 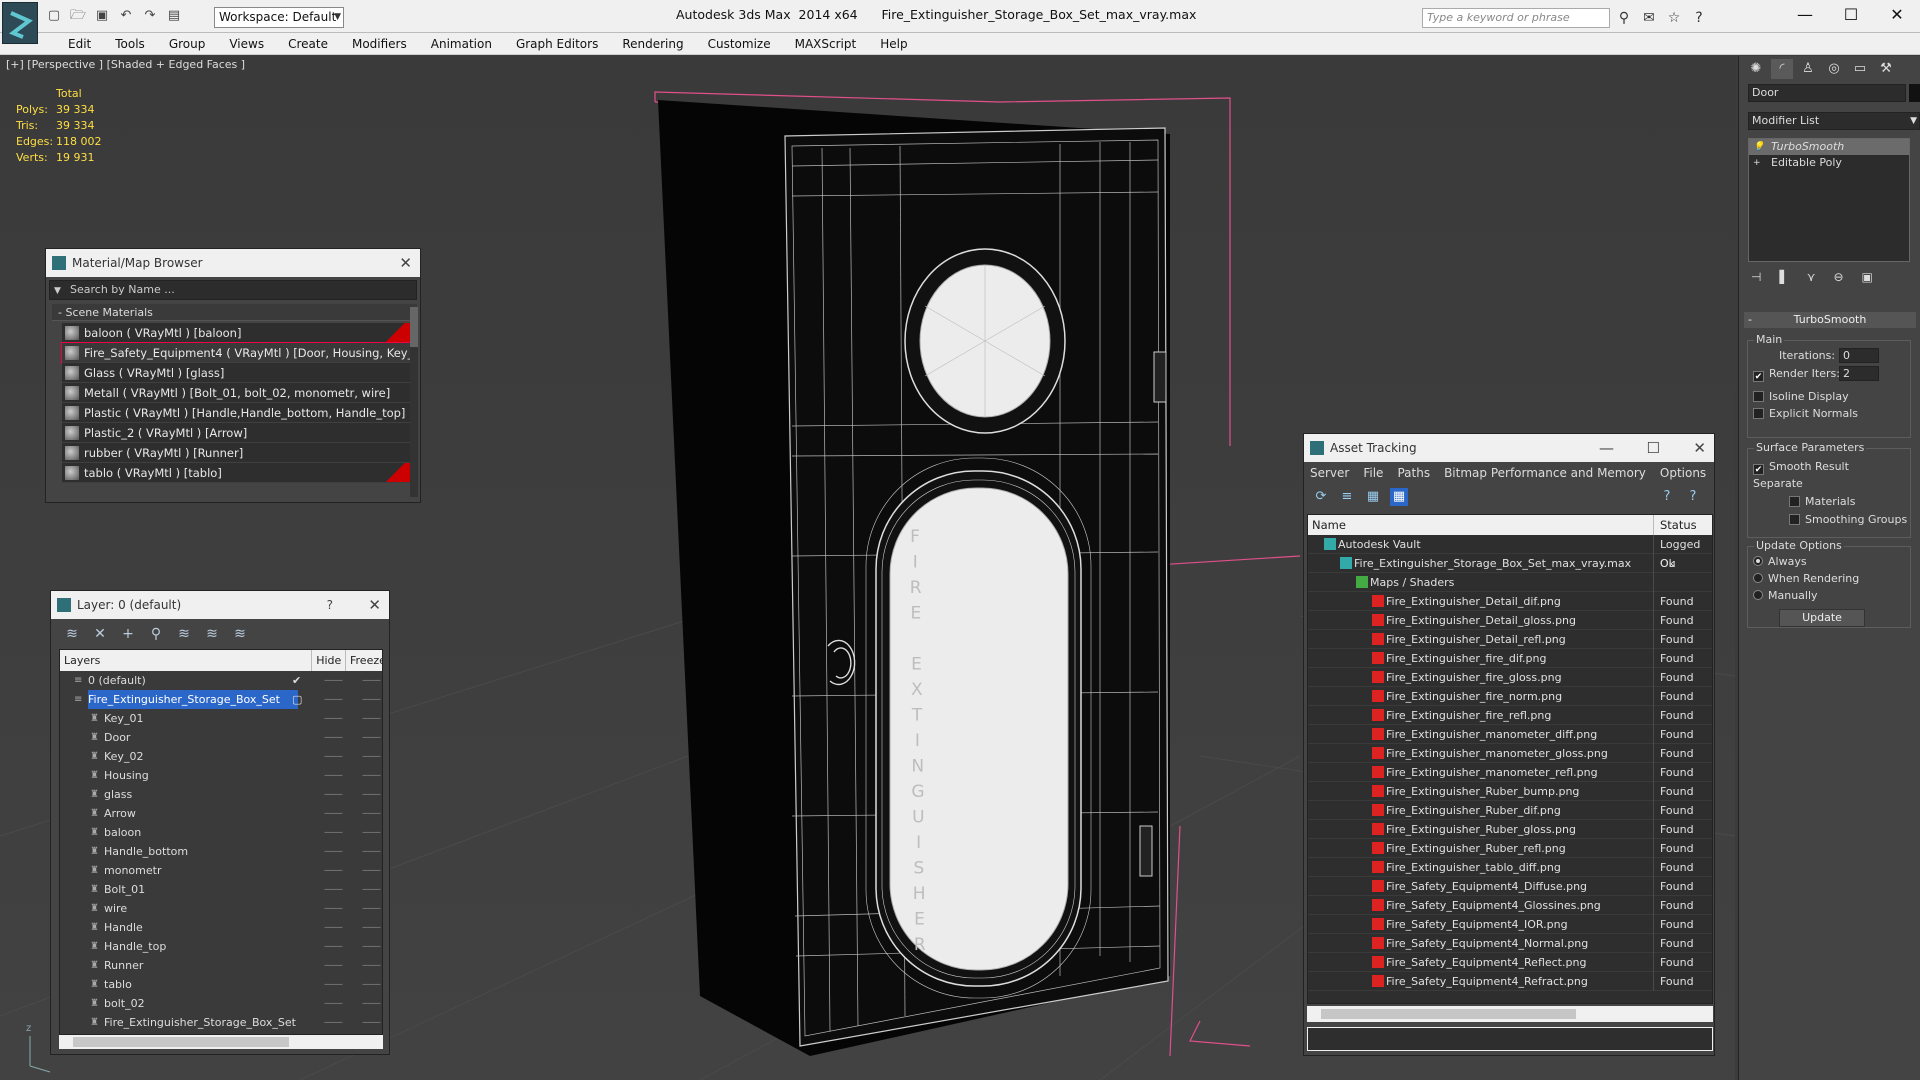 What do you see at coordinates (1783, 277) in the screenshot?
I see `show-end-result-icon: ▌` at bounding box center [1783, 277].